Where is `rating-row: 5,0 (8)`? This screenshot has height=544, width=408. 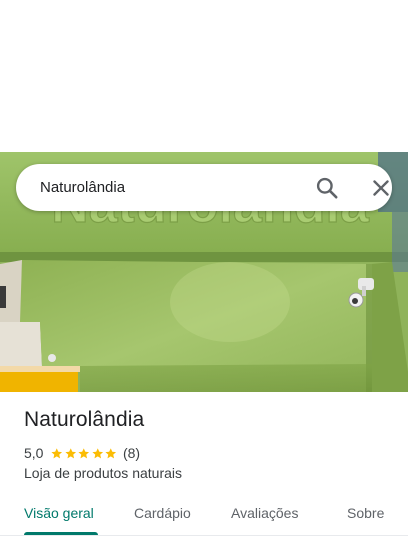
rating-row: 5,0 (8) is located at coordinates (82, 453).